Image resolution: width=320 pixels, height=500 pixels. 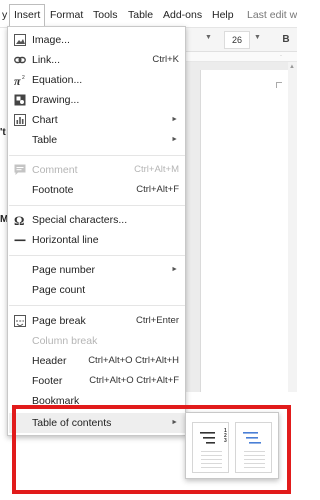 What do you see at coordinates (97, 190) in the screenshot?
I see `menu-item-footnote: Footnote Ctrl+Alt+F` at bounding box center [97, 190].